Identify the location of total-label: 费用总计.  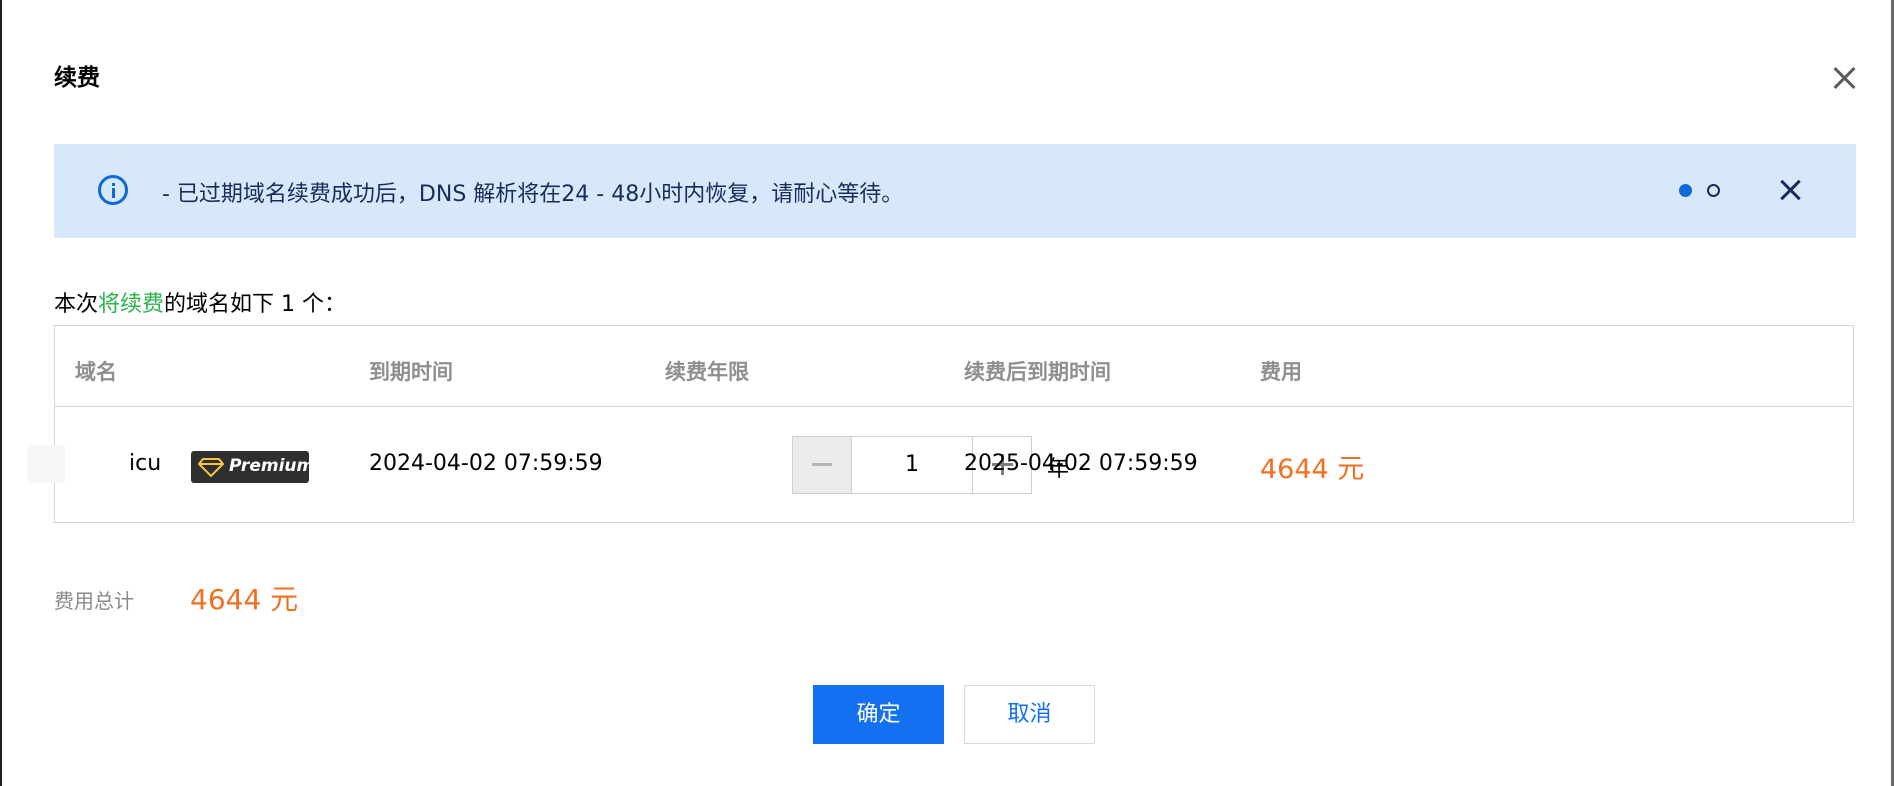
(94, 601).